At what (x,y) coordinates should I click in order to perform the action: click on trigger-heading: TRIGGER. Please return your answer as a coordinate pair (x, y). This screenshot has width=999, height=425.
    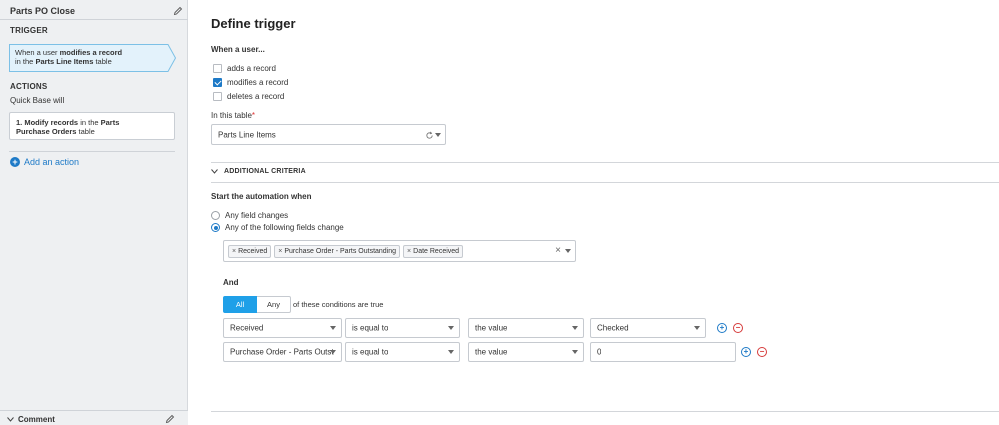
    Looking at the image, I should click on (29, 30).